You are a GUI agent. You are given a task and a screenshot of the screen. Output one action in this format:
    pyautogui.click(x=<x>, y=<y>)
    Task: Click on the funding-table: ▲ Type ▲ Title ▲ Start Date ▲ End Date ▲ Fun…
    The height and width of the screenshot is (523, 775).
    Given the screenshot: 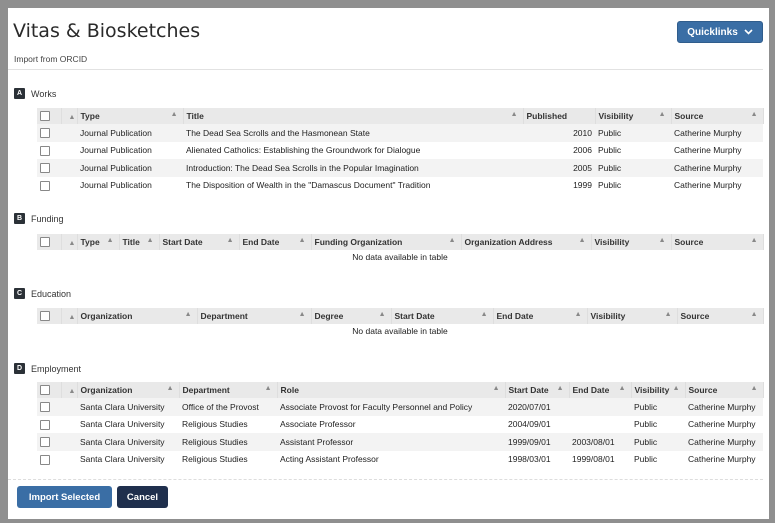 What is the action you would take?
    pyautogui.click(x=400, y=249)
    